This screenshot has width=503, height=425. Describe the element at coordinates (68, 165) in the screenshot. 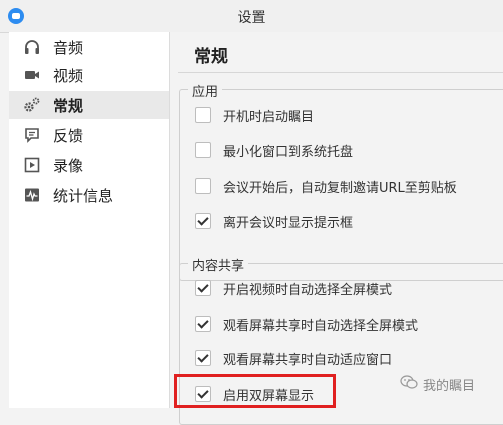

I see `sidebar-item-label: 录像` at that location.